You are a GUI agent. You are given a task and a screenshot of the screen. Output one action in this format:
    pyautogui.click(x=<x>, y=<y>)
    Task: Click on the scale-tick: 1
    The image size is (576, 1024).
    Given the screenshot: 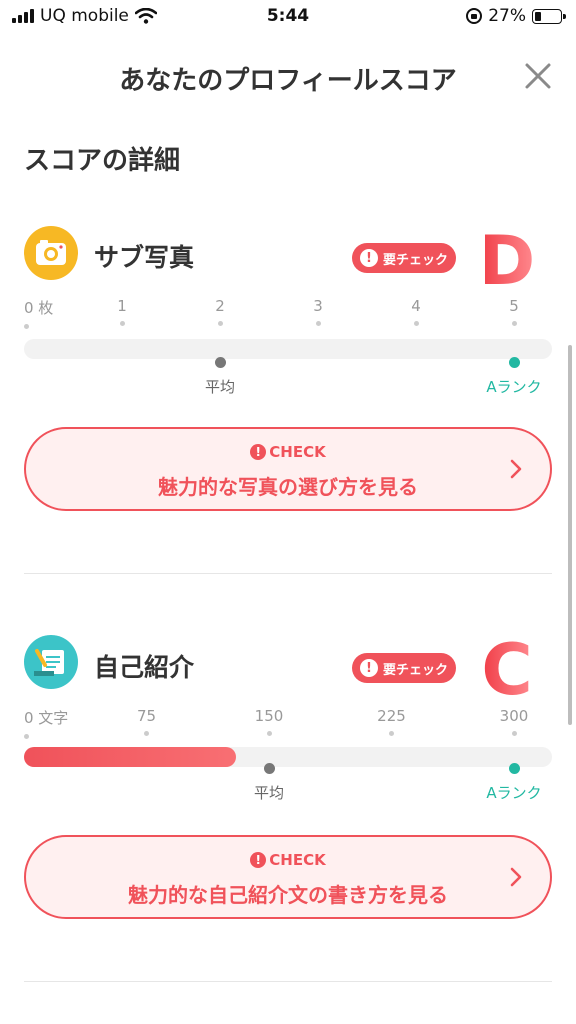 What is the action you would take?
    pyautogui.click(x=122, y=311)
    